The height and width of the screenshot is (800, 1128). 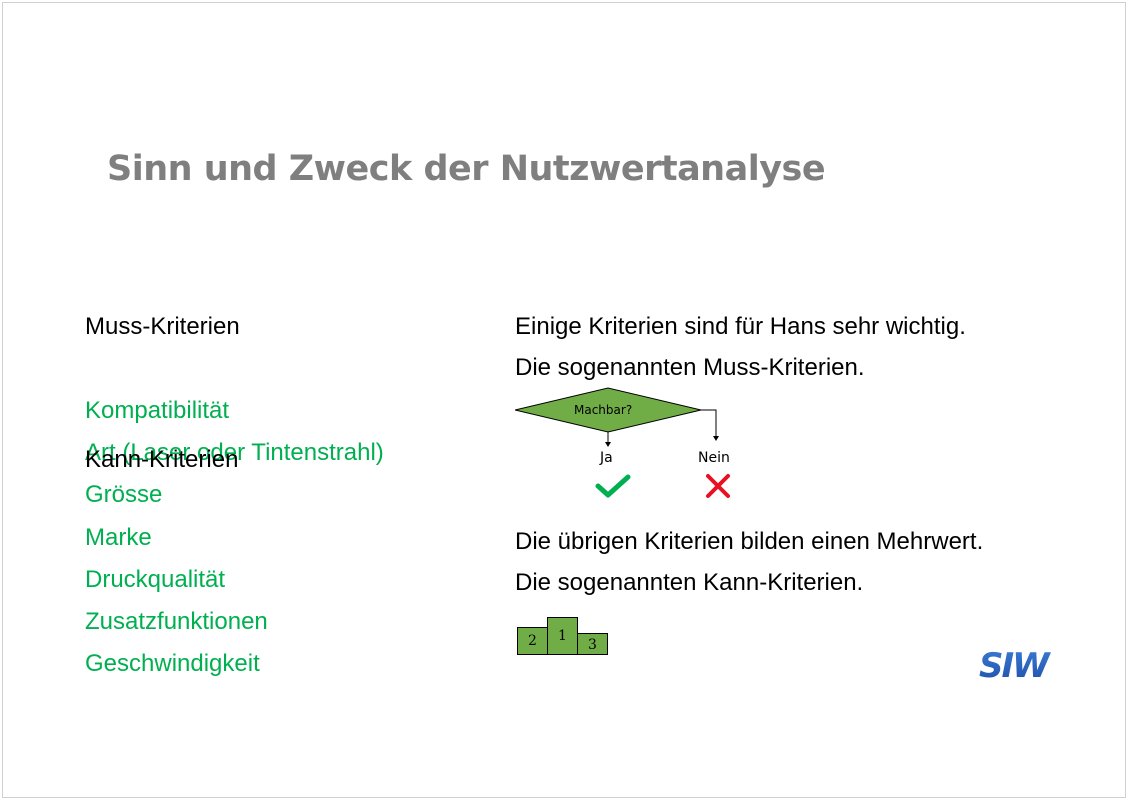 What do you see at coordinates (172, 663) in the screenshot?
I see `criteria-item: Geschwindigkeit` at bounding box center [172, 663].